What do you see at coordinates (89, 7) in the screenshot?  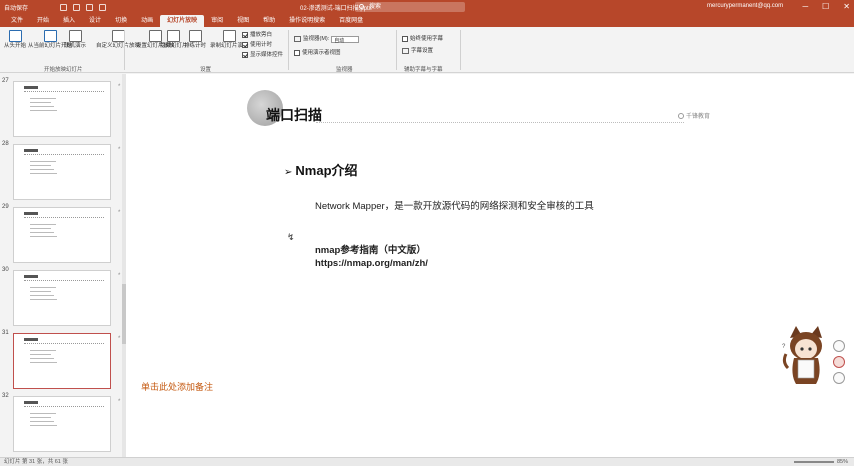 I see `redo-icon` at bounding box center [89, 7].